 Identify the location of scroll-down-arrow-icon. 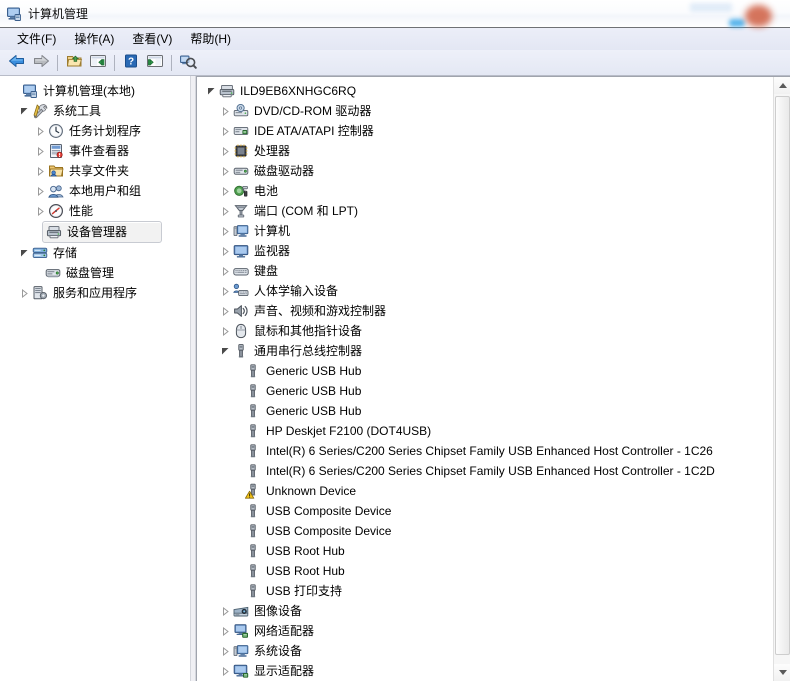
(782, 672).